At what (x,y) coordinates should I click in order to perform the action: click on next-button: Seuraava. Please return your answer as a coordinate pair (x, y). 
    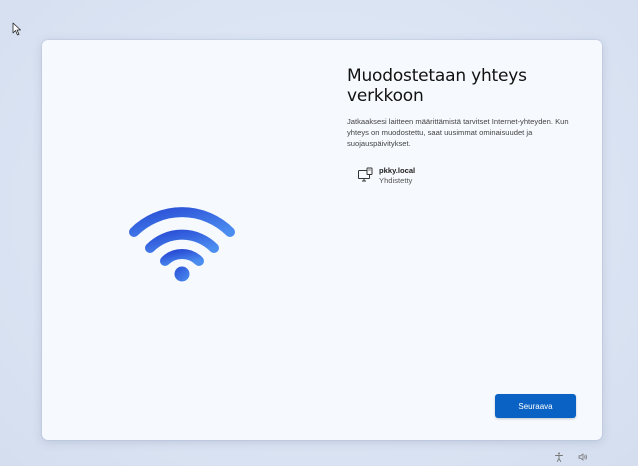
    Looking at the image, I should click on (535, 406).